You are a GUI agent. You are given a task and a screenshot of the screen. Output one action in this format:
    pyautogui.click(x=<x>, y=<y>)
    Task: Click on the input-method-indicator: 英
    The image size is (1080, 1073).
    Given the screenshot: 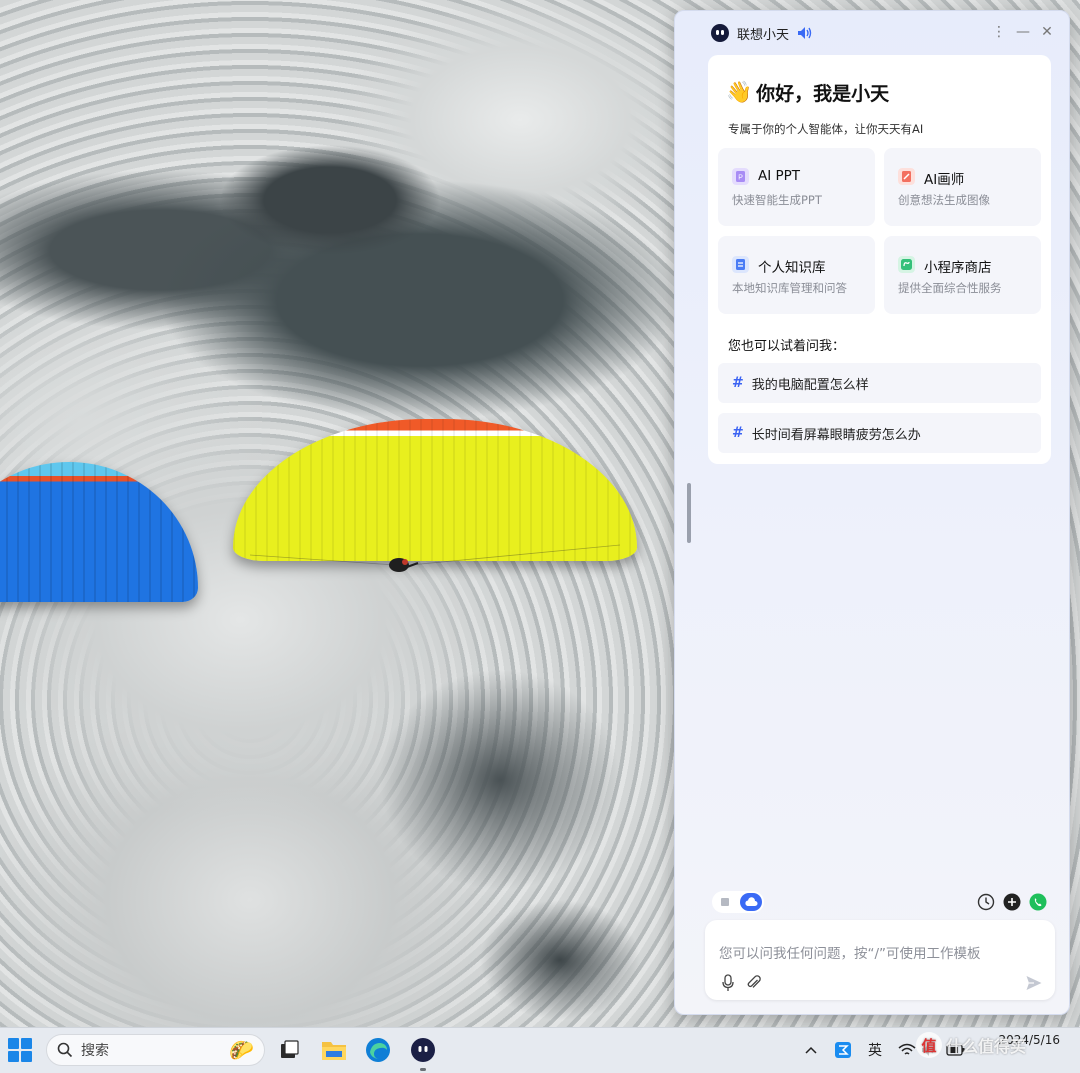 What is the action you would take?
    pyautogui.click(x=875, y=1050)
    